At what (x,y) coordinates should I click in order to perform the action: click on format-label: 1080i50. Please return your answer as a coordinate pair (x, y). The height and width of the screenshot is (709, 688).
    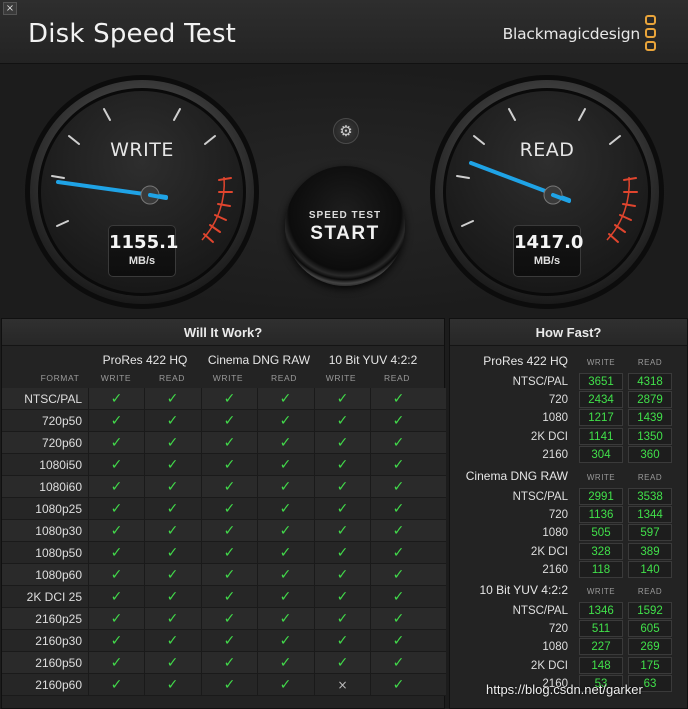
    Looking at the image, I should click on (60, 465).